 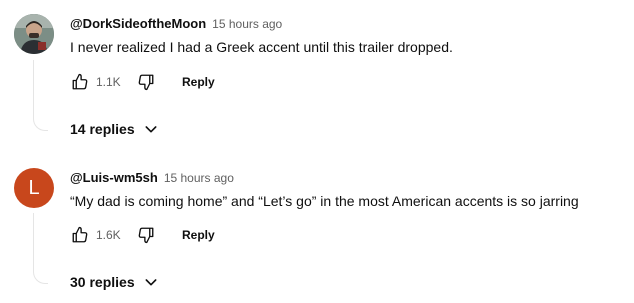 I want to click on avatar, so click(x=34, y=34).